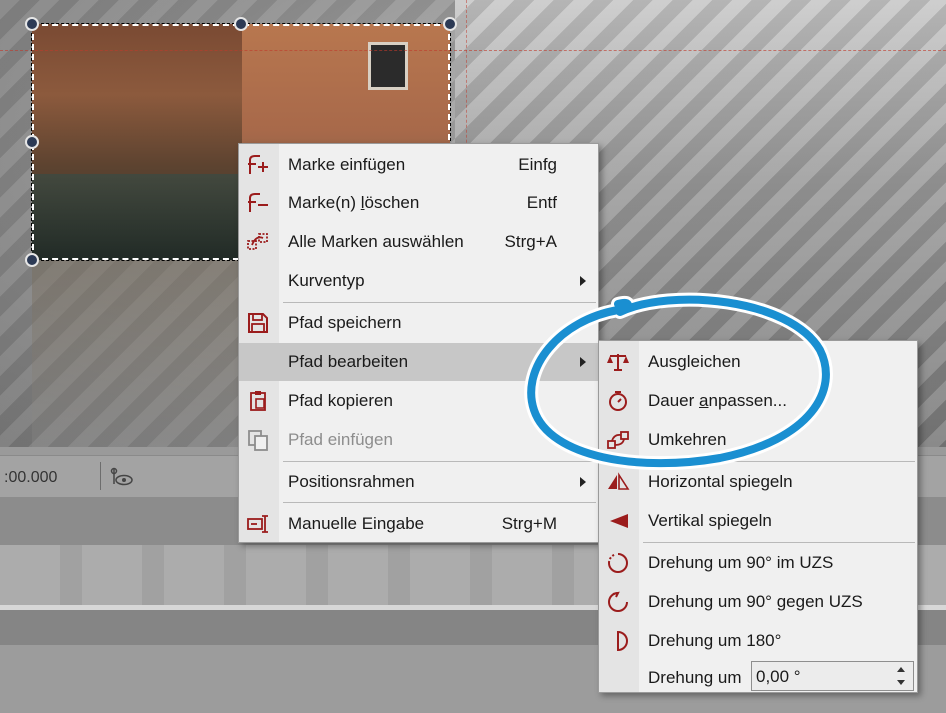  What do you see at coordinates (678, 381) in the screenshot?
I see `highlight-circle-annotation` at bounding box center [678, 381].